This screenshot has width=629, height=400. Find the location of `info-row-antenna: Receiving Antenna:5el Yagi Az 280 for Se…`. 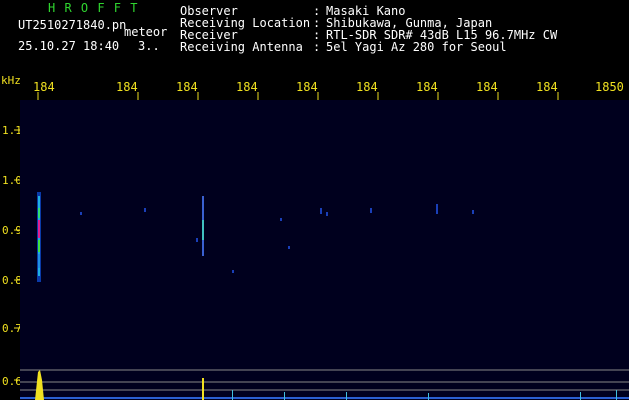

info-row-antenna: Receiving Antenna:5el Yagi Az 280 for Se… is located at coordinates (343, 47).